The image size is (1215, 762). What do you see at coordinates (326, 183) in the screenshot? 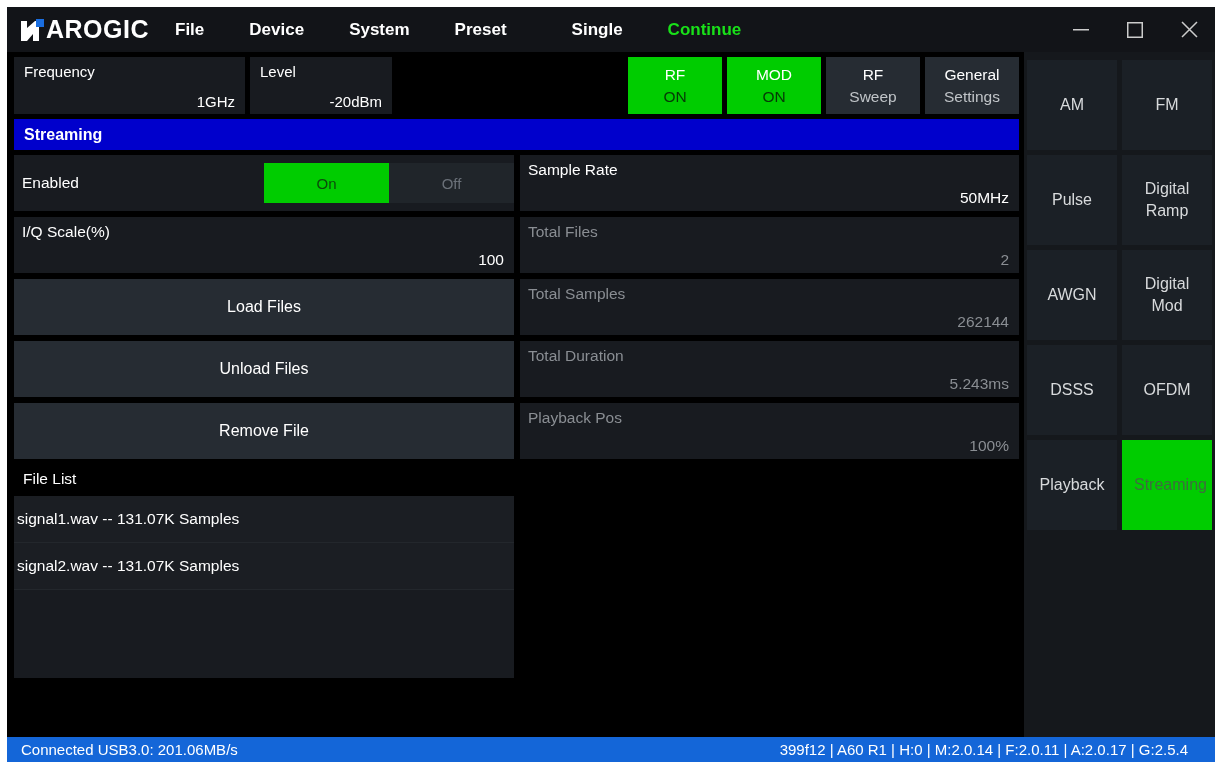
I see `toggle-option: On` at bounding box center [326, 183].